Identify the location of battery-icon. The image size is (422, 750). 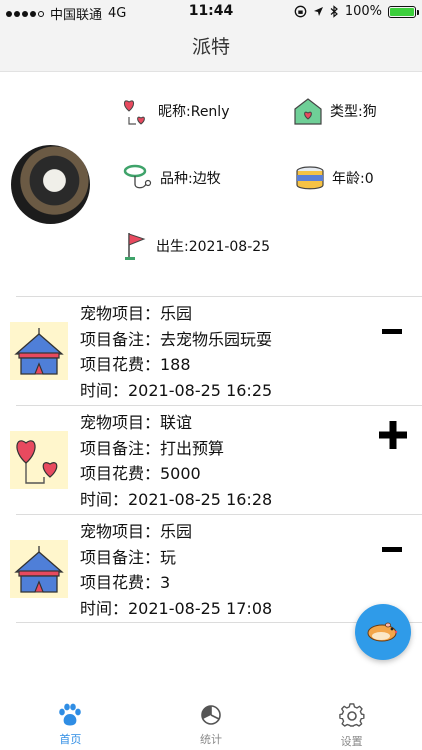
(403, 11).